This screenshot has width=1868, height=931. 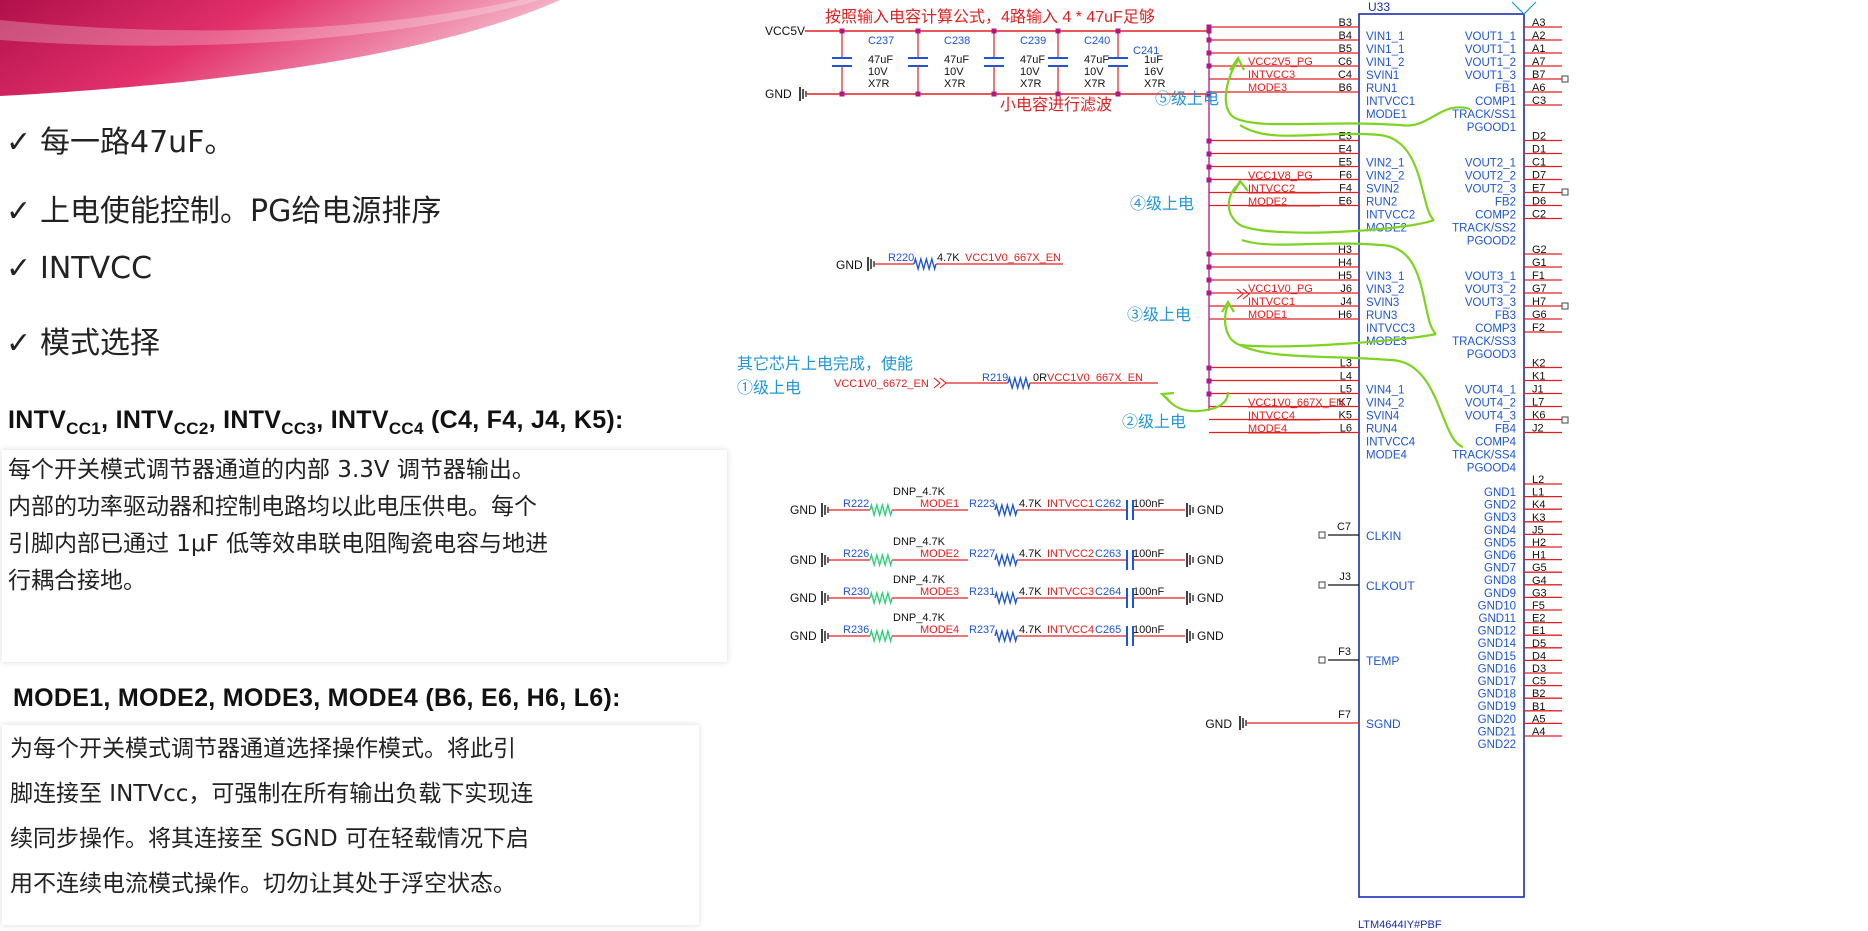 What do you see at coordinates (1345, 416) in the screenshot?
I see `pin-number: K5` at bounding box center [1345, 416].